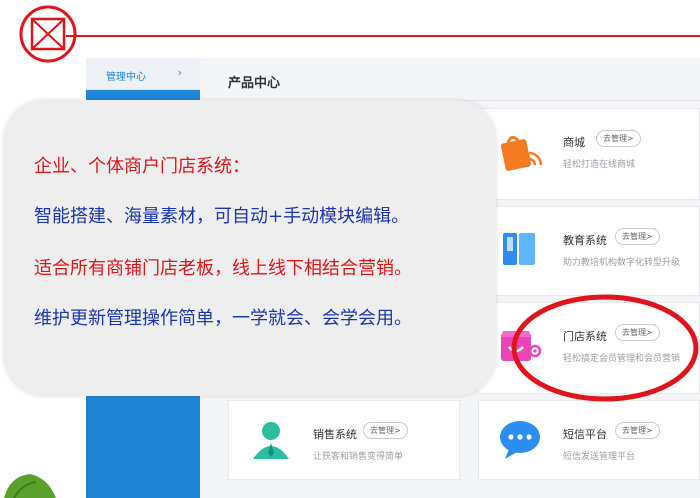 This screenshot has width=700, height=498. Describe the element at coordinates (599, 457) in the screenshot. I see `product-desc: 短信发送管理平台` at that location.